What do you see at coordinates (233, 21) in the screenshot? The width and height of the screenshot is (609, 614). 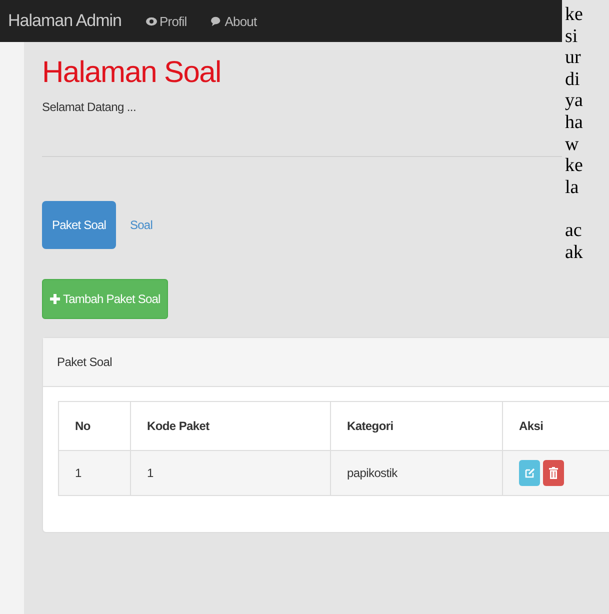 I see `nav-link: About` at bounding box center [233, 21].